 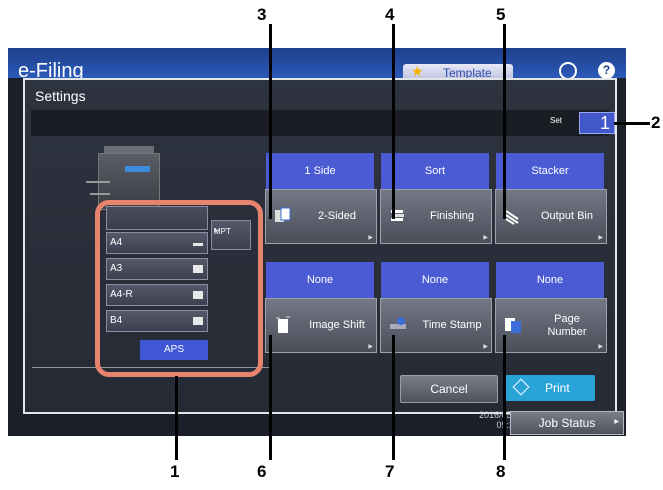 I want to click on callout-3: 3, so click(x=262, y=14).